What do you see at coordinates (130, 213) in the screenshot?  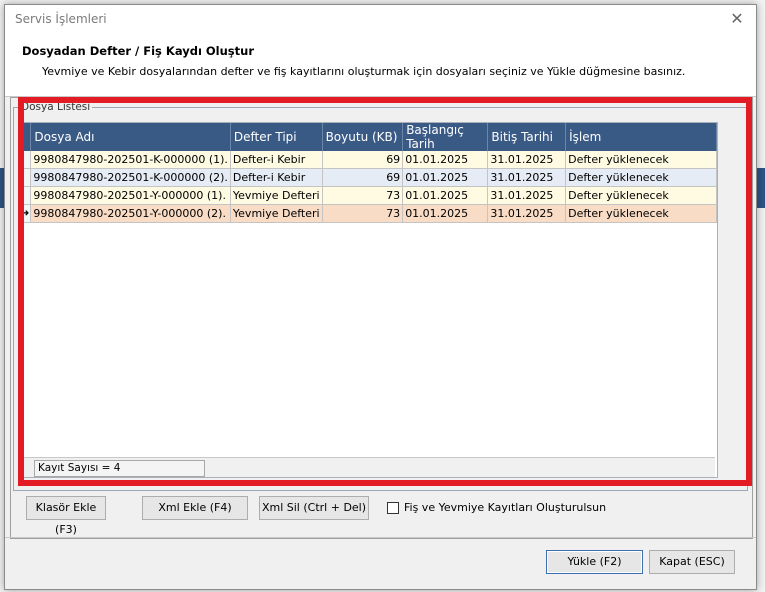 I see `cell-file: 9980847980-202501-Y-000000 (2).` at bounding box center [130, 213].